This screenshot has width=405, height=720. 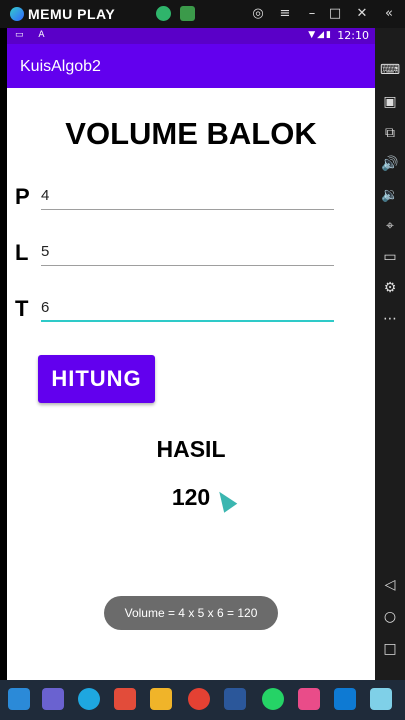 I want to click on page-title: VOLUME BALOK, so click(x=191, y=133).